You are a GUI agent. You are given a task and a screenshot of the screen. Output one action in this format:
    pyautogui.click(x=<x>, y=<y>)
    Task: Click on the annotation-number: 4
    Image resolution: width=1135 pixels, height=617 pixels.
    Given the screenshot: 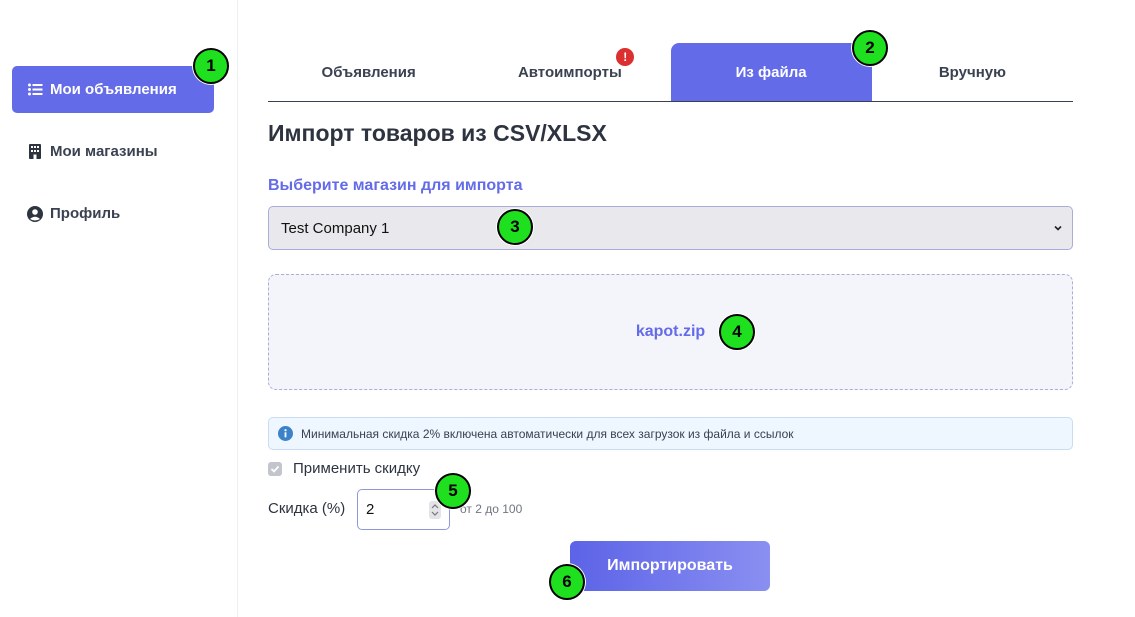 What is the action you would take?
    pyautogui.click(x=737, y=331)
    